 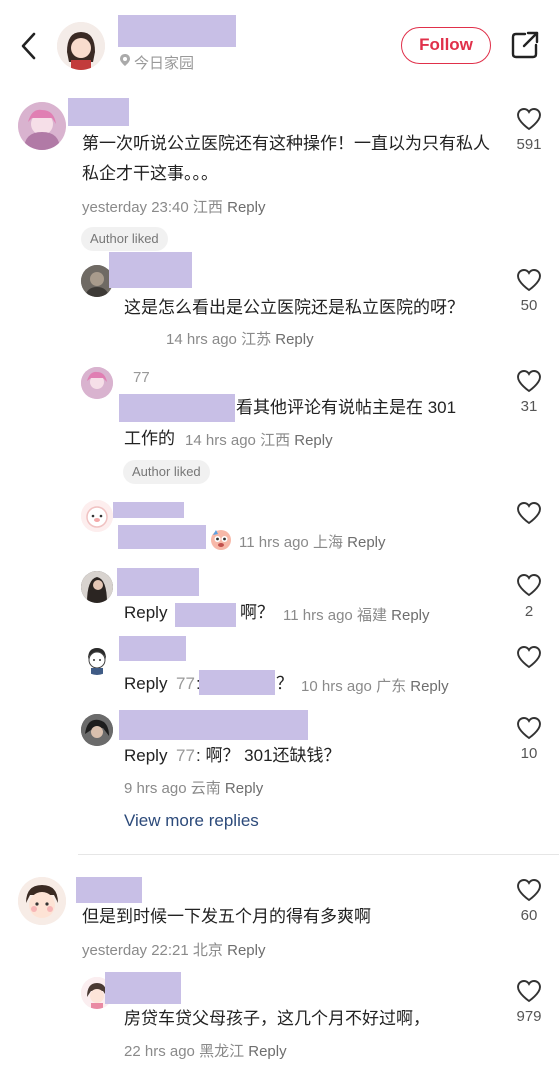 What do you see at coordinates (226, 916) in the screenshot?
I see `comment-text: 但是到时候一下发五个月的得有多爽啊` at bounding box center [226, 916].